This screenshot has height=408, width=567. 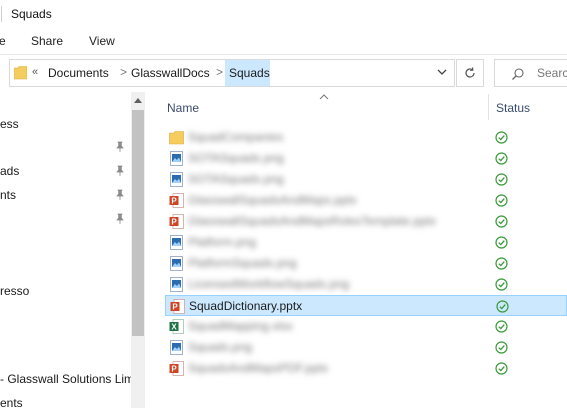 I want to click on breadcrumb-documents: Documents, so click(x=78, y=73).